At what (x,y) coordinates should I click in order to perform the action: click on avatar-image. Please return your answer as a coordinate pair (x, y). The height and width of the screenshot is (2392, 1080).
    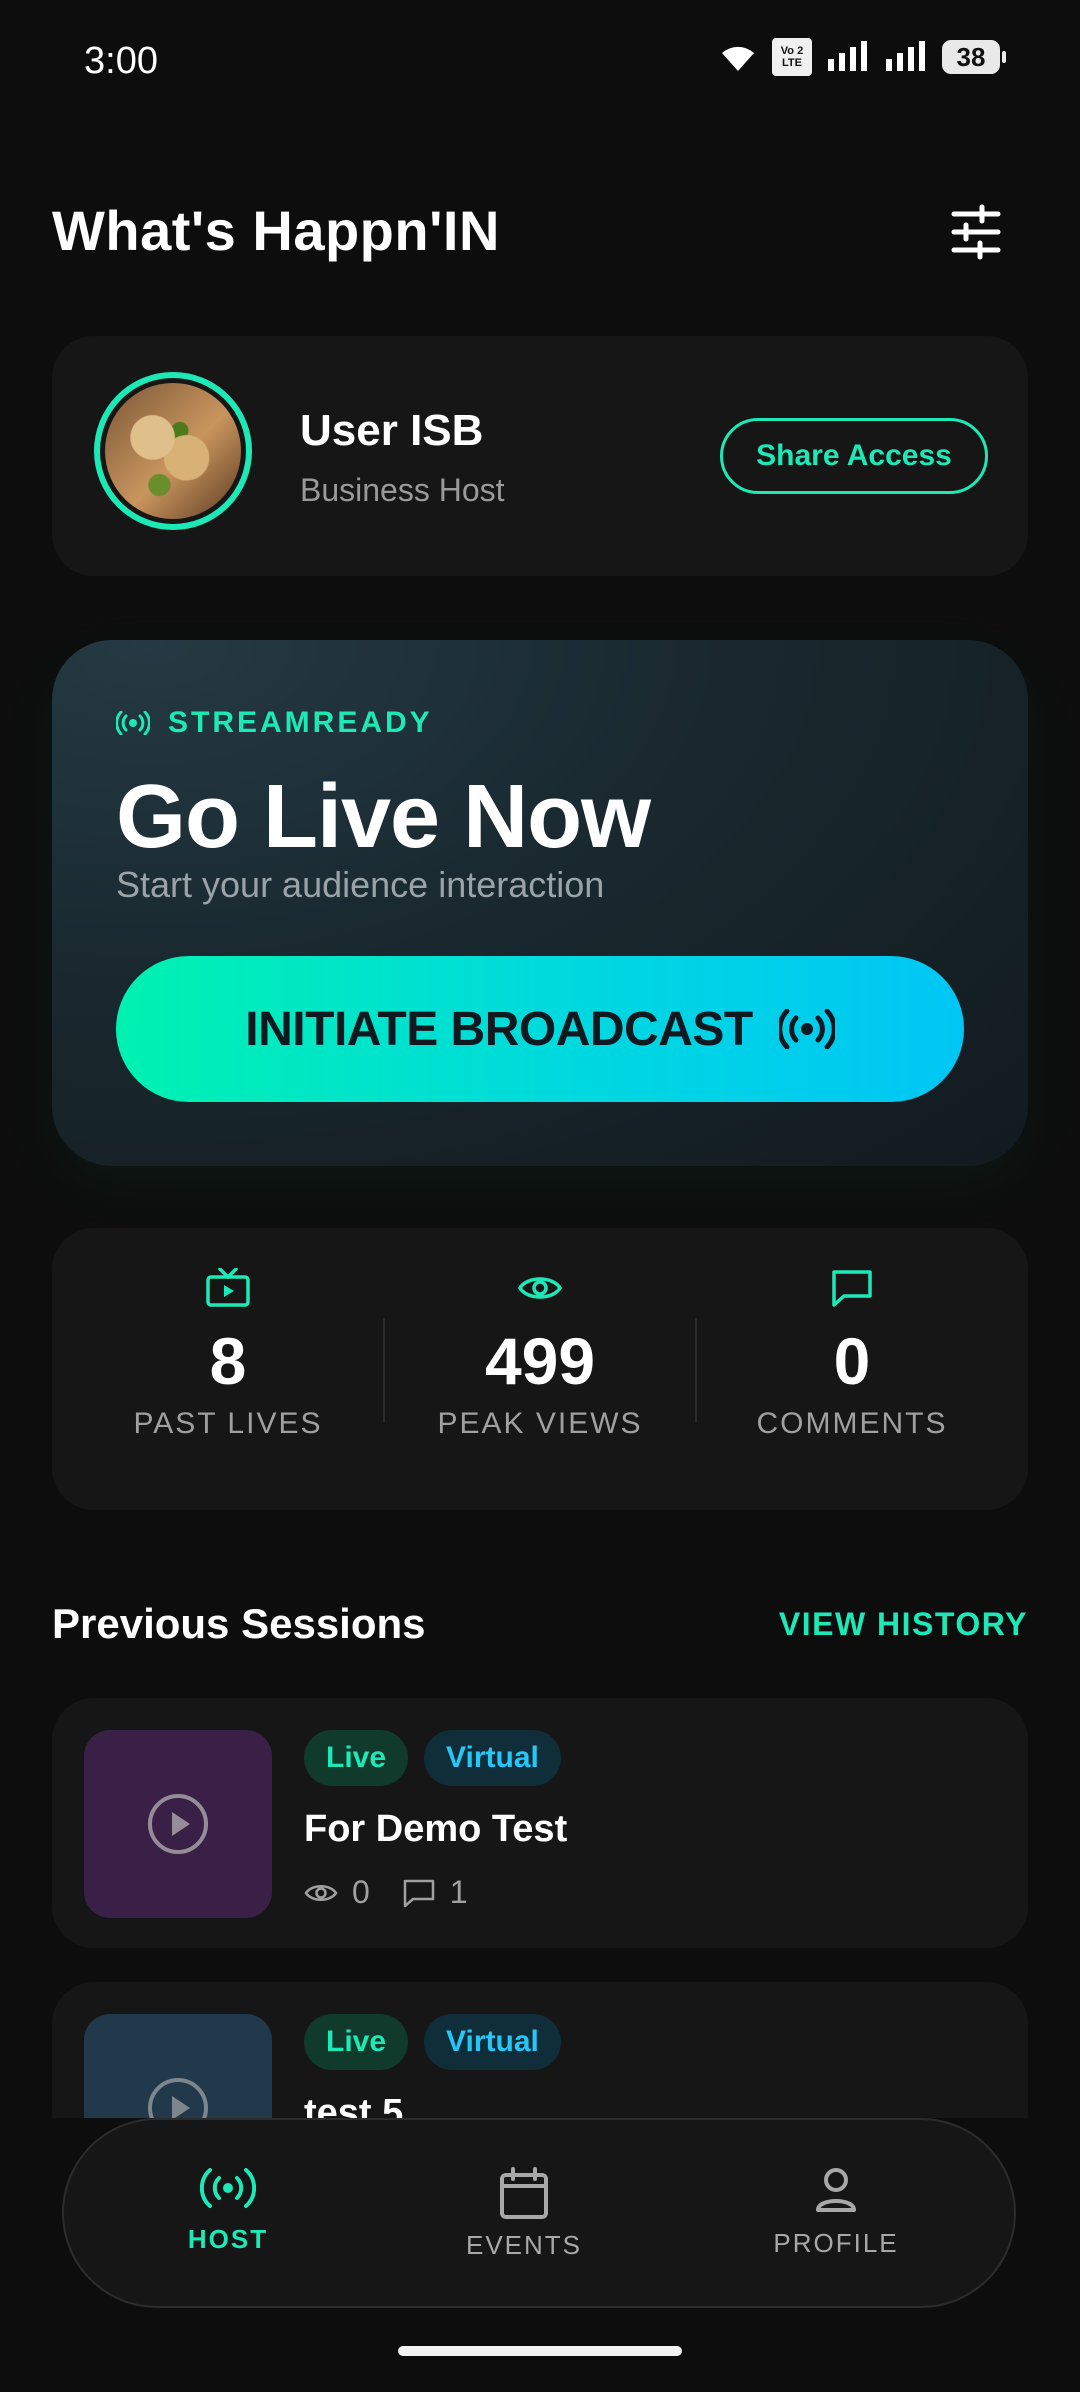
    Looking at the image, I should click on (173, 451).